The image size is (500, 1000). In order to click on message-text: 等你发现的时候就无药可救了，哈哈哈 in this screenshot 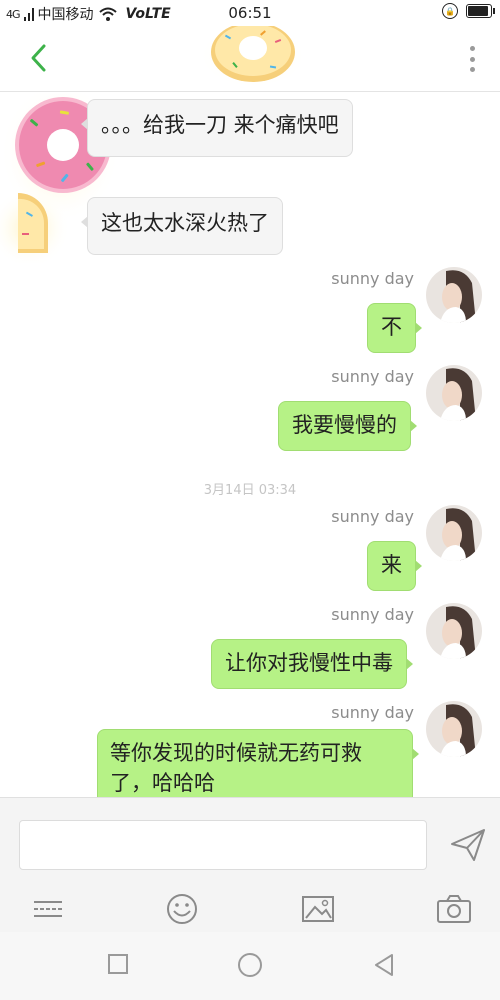, I will do `click(236, 768)`.